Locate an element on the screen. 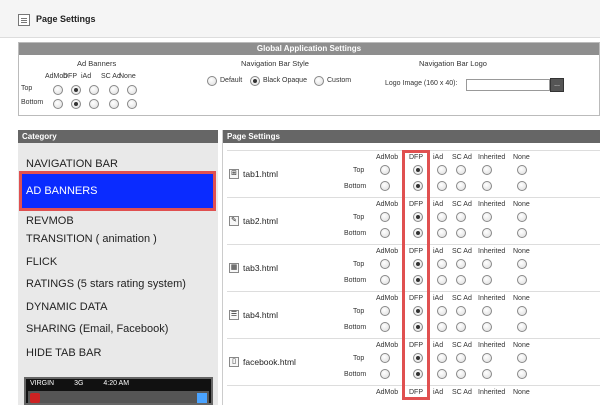  tab4-bottom-admob-radio is located at coordinates (385, 327).